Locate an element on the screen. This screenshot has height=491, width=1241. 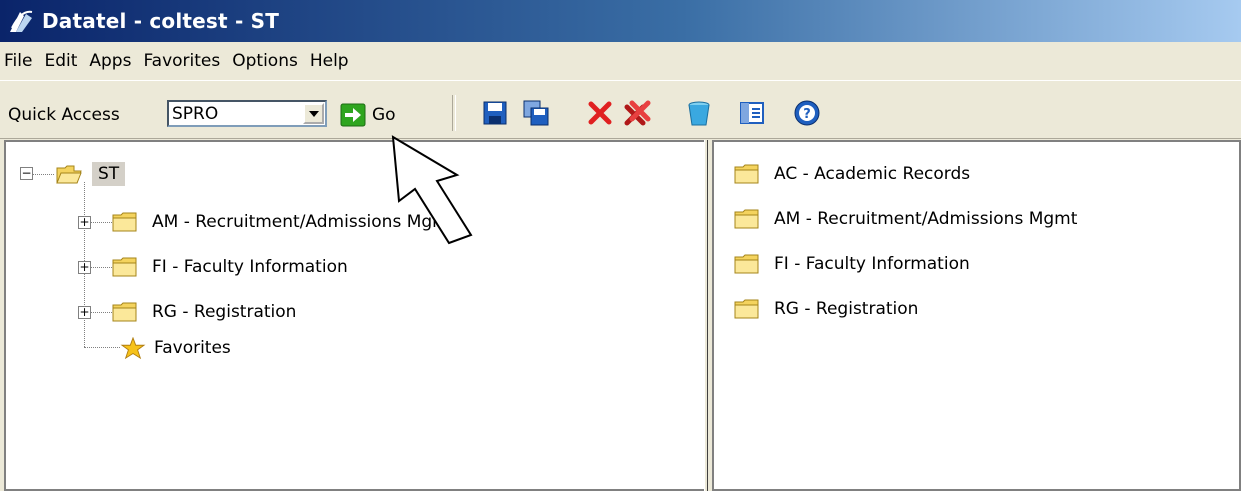
tree-item-label: AM - Recruitment/Admissions Mgmt is located at coordinates (304, 222).